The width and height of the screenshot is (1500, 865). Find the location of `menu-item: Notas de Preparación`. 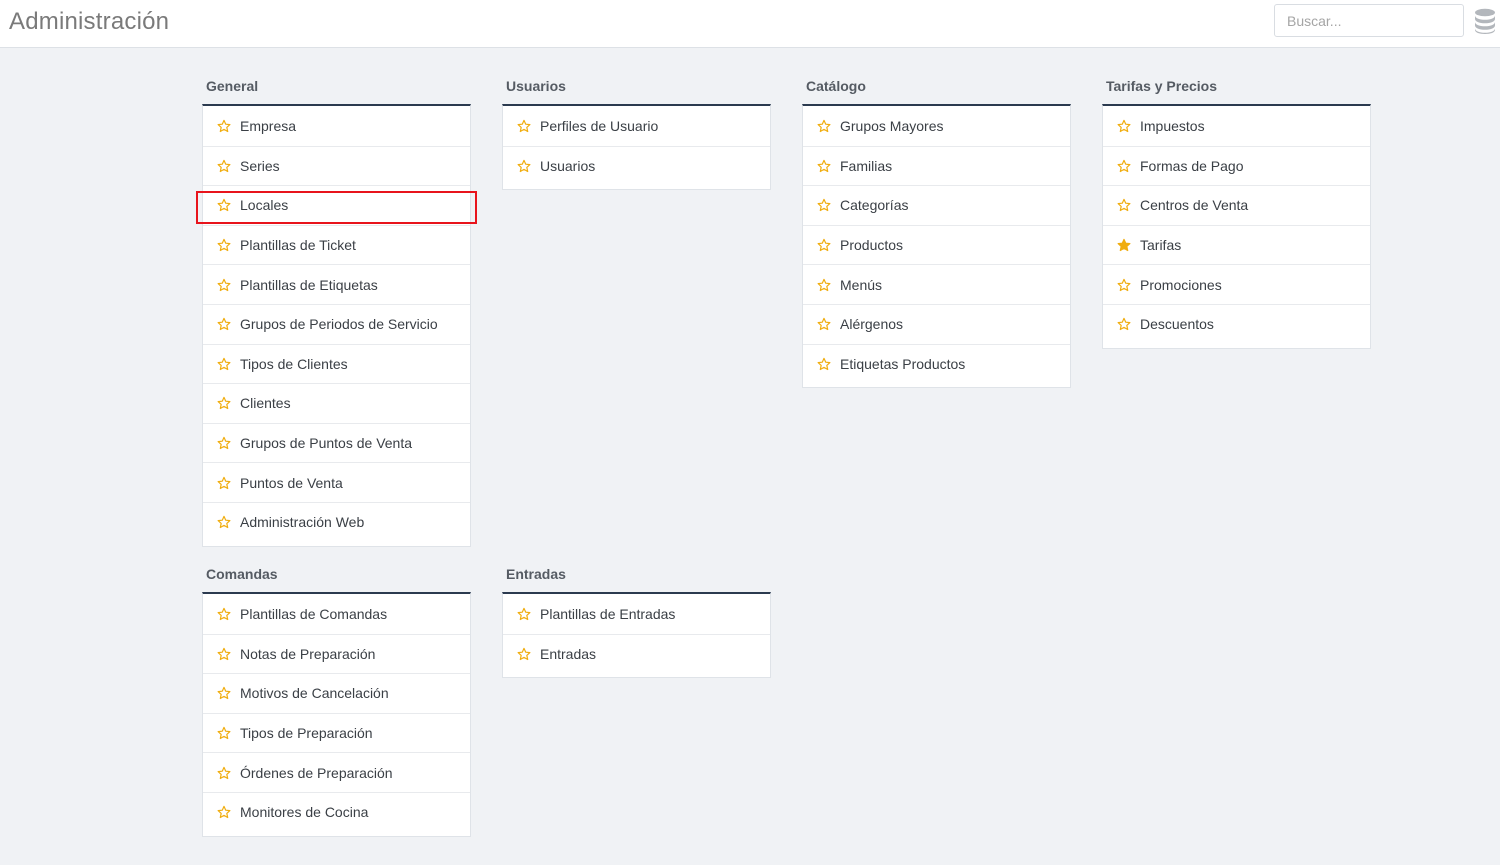

menu-item: Notas de Preparación is located at coordinates (336, 653).